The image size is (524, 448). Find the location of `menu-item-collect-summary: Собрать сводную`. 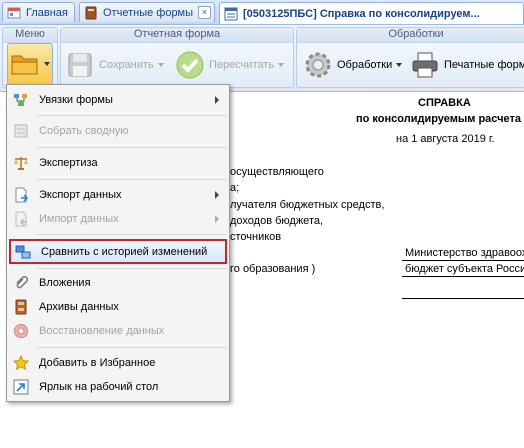

menu-item-collect-summary: Собрать сводную is located at coordinates (118, 131).